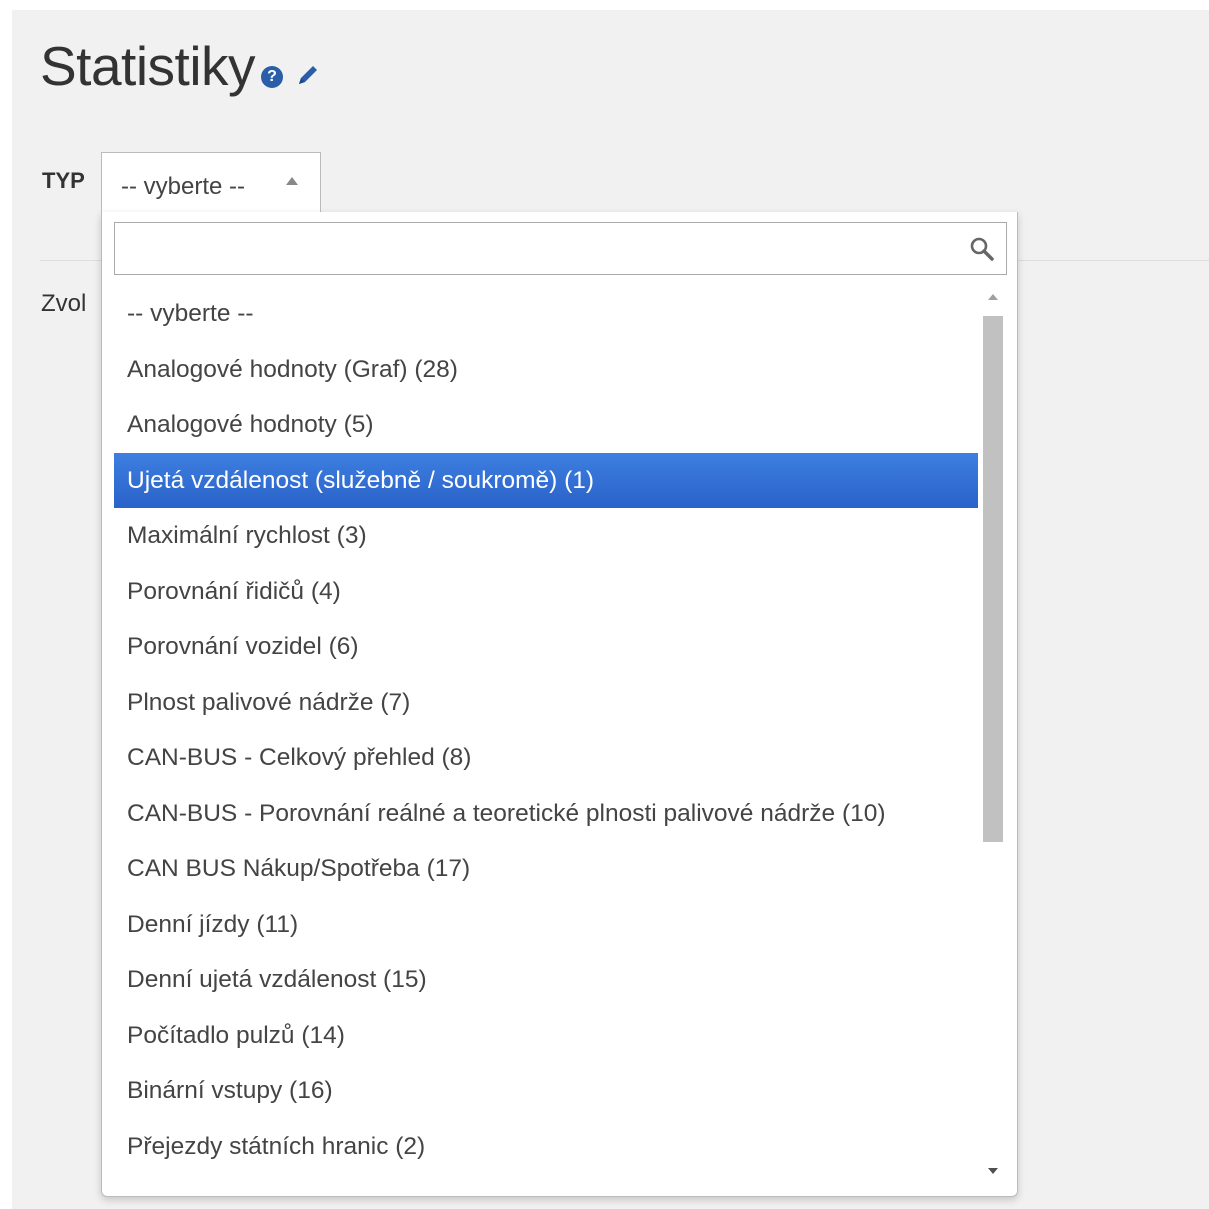  Describe the element at coordinates (546, 647) in the screenshot. I see `dropdown-option: Porovnání vozidel (6)` at that location.